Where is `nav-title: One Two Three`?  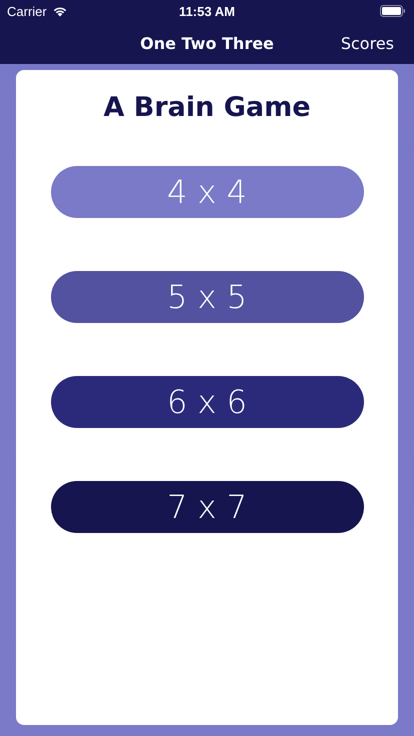
nav-title: One Two Three is located at coordinates (207, 43).